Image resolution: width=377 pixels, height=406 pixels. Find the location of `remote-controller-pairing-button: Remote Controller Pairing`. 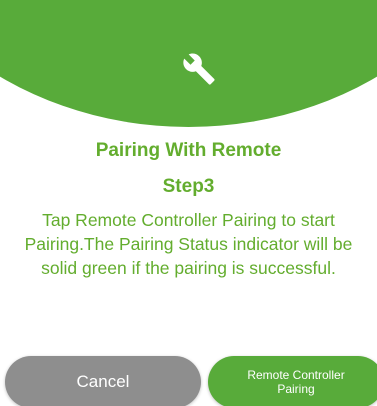

remote-controller-pairing-button: Remote Controller Pairing is located at coordinates (292, 381).